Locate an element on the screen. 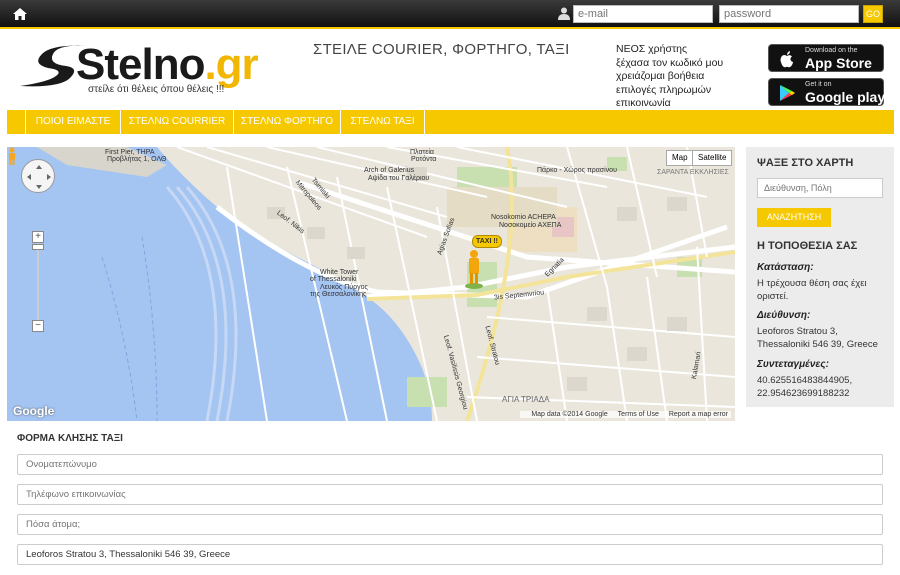 The width and height of the screenshot is (900, 575). map-label-white-tower: White Tower is located at coordinates (339, 272).